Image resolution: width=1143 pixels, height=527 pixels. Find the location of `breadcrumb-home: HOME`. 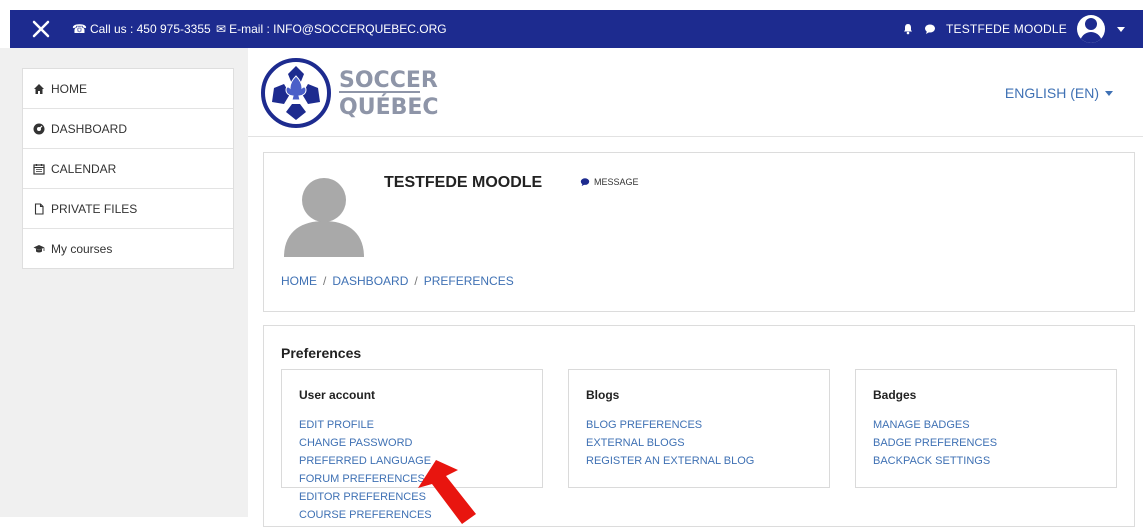

breadcrumb-home: HOME is located at coordinates (299, 281).